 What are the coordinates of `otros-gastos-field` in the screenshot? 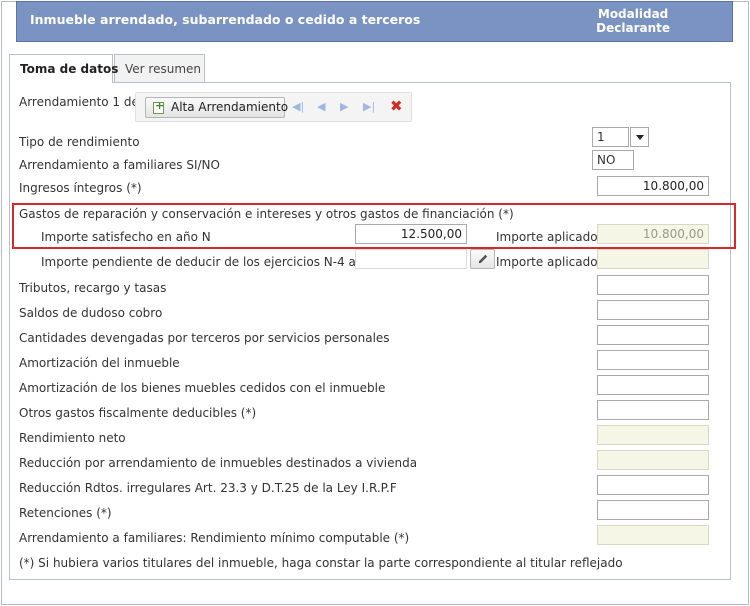 It's located at (653, 410).